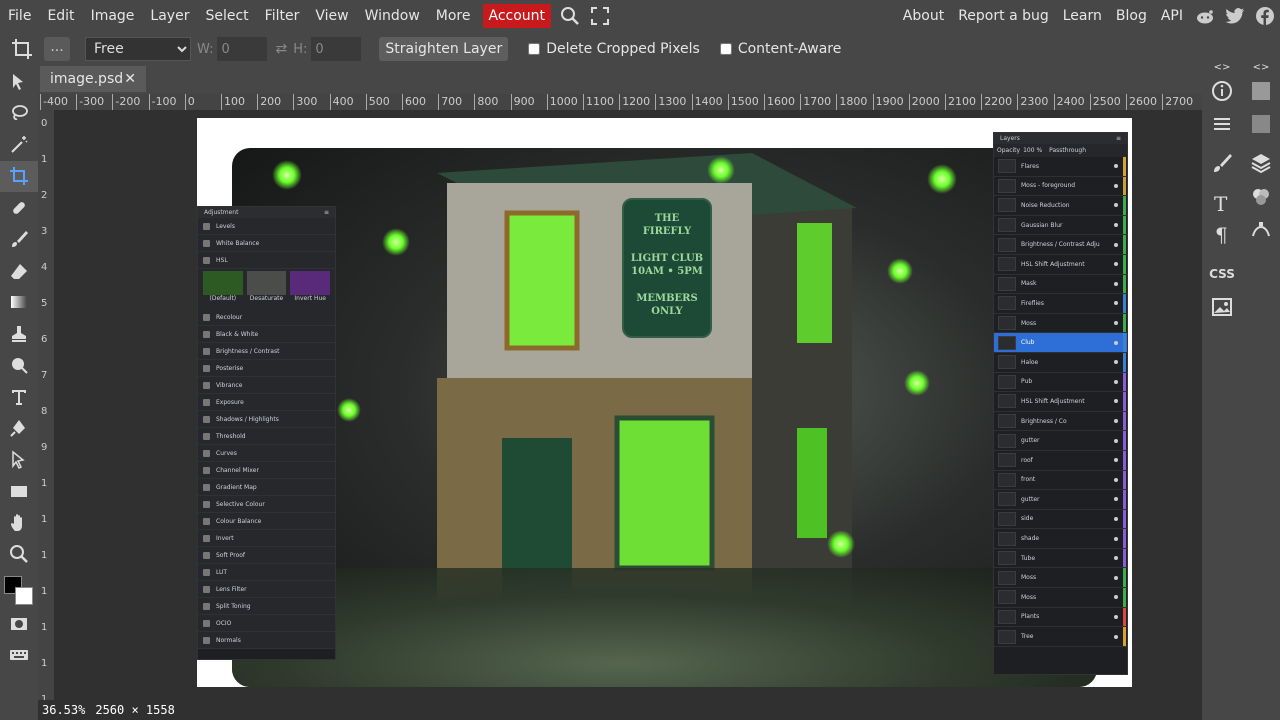  What do you see at coordinates (266, 317) in the screenshot?
I see `adjustment-item: Recolour` at bounding box center [266, 317].